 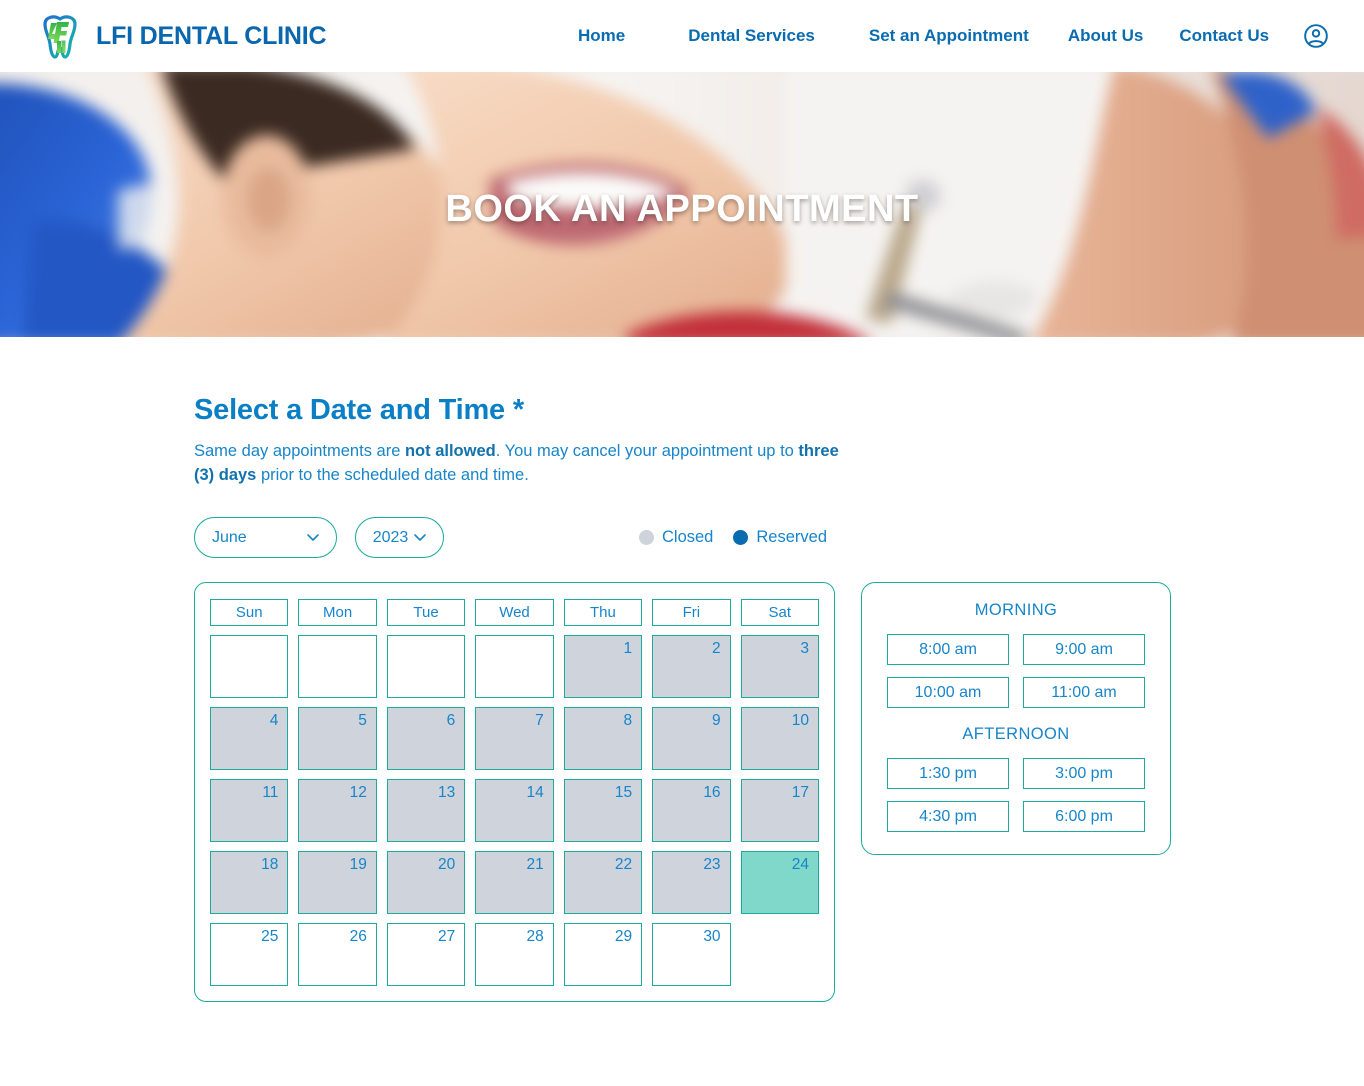 I want to click on calendar-day-30: 30, so click(x=691, y=954).